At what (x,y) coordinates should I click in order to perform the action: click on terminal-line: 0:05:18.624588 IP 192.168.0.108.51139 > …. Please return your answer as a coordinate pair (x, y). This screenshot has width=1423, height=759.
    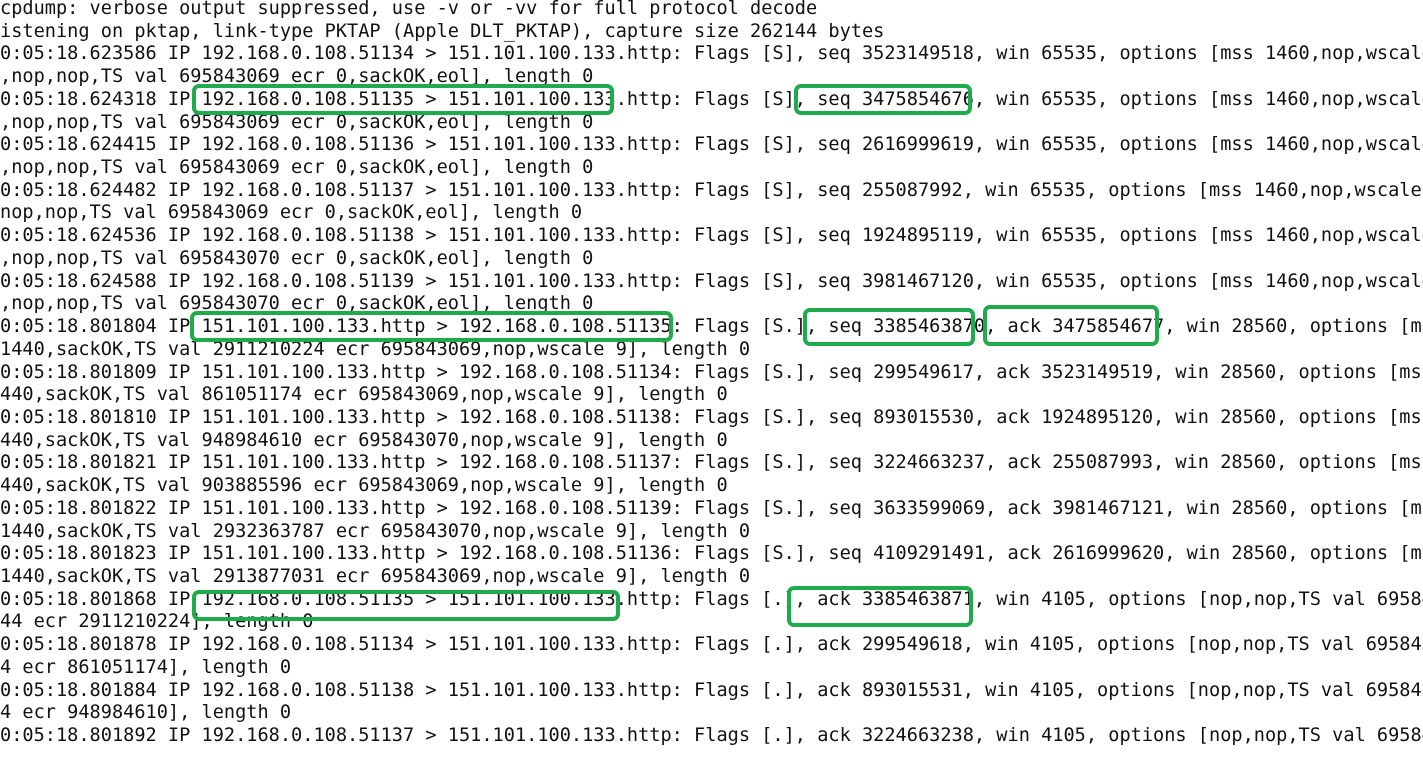
    Looking at the image, I should click on (711, 281).